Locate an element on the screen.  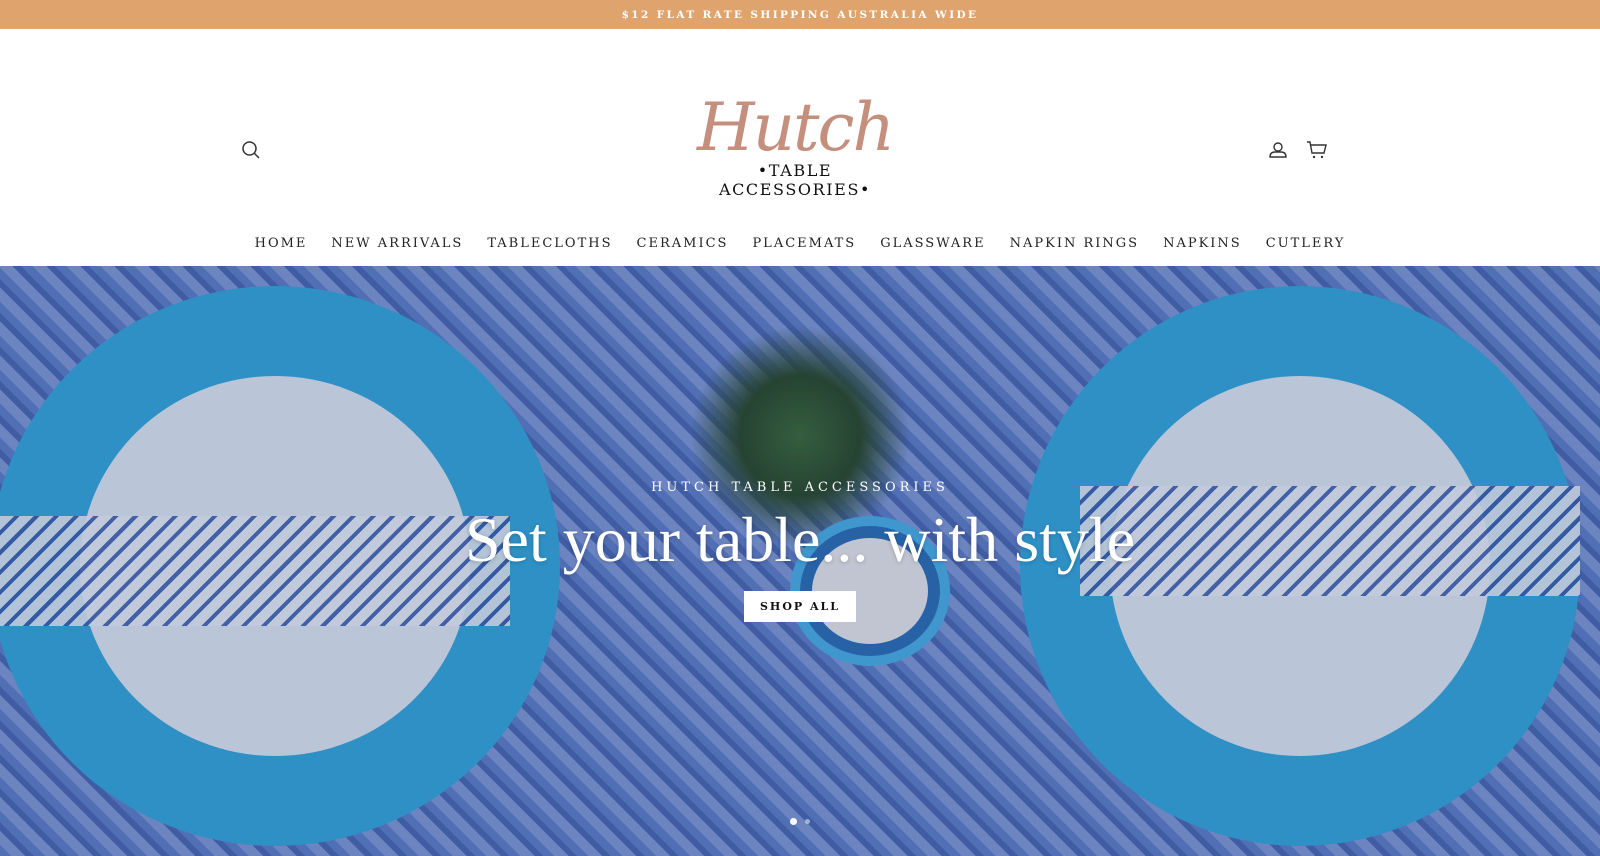
nav-glassware: GLASSWARE is located at coordinates (932, 243).